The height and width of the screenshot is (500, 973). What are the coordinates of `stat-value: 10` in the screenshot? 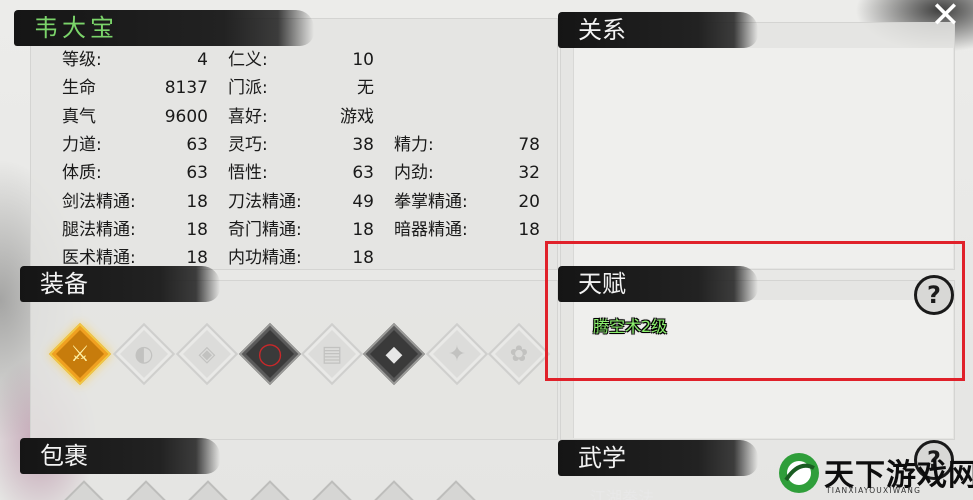 It's located at (363, 60).